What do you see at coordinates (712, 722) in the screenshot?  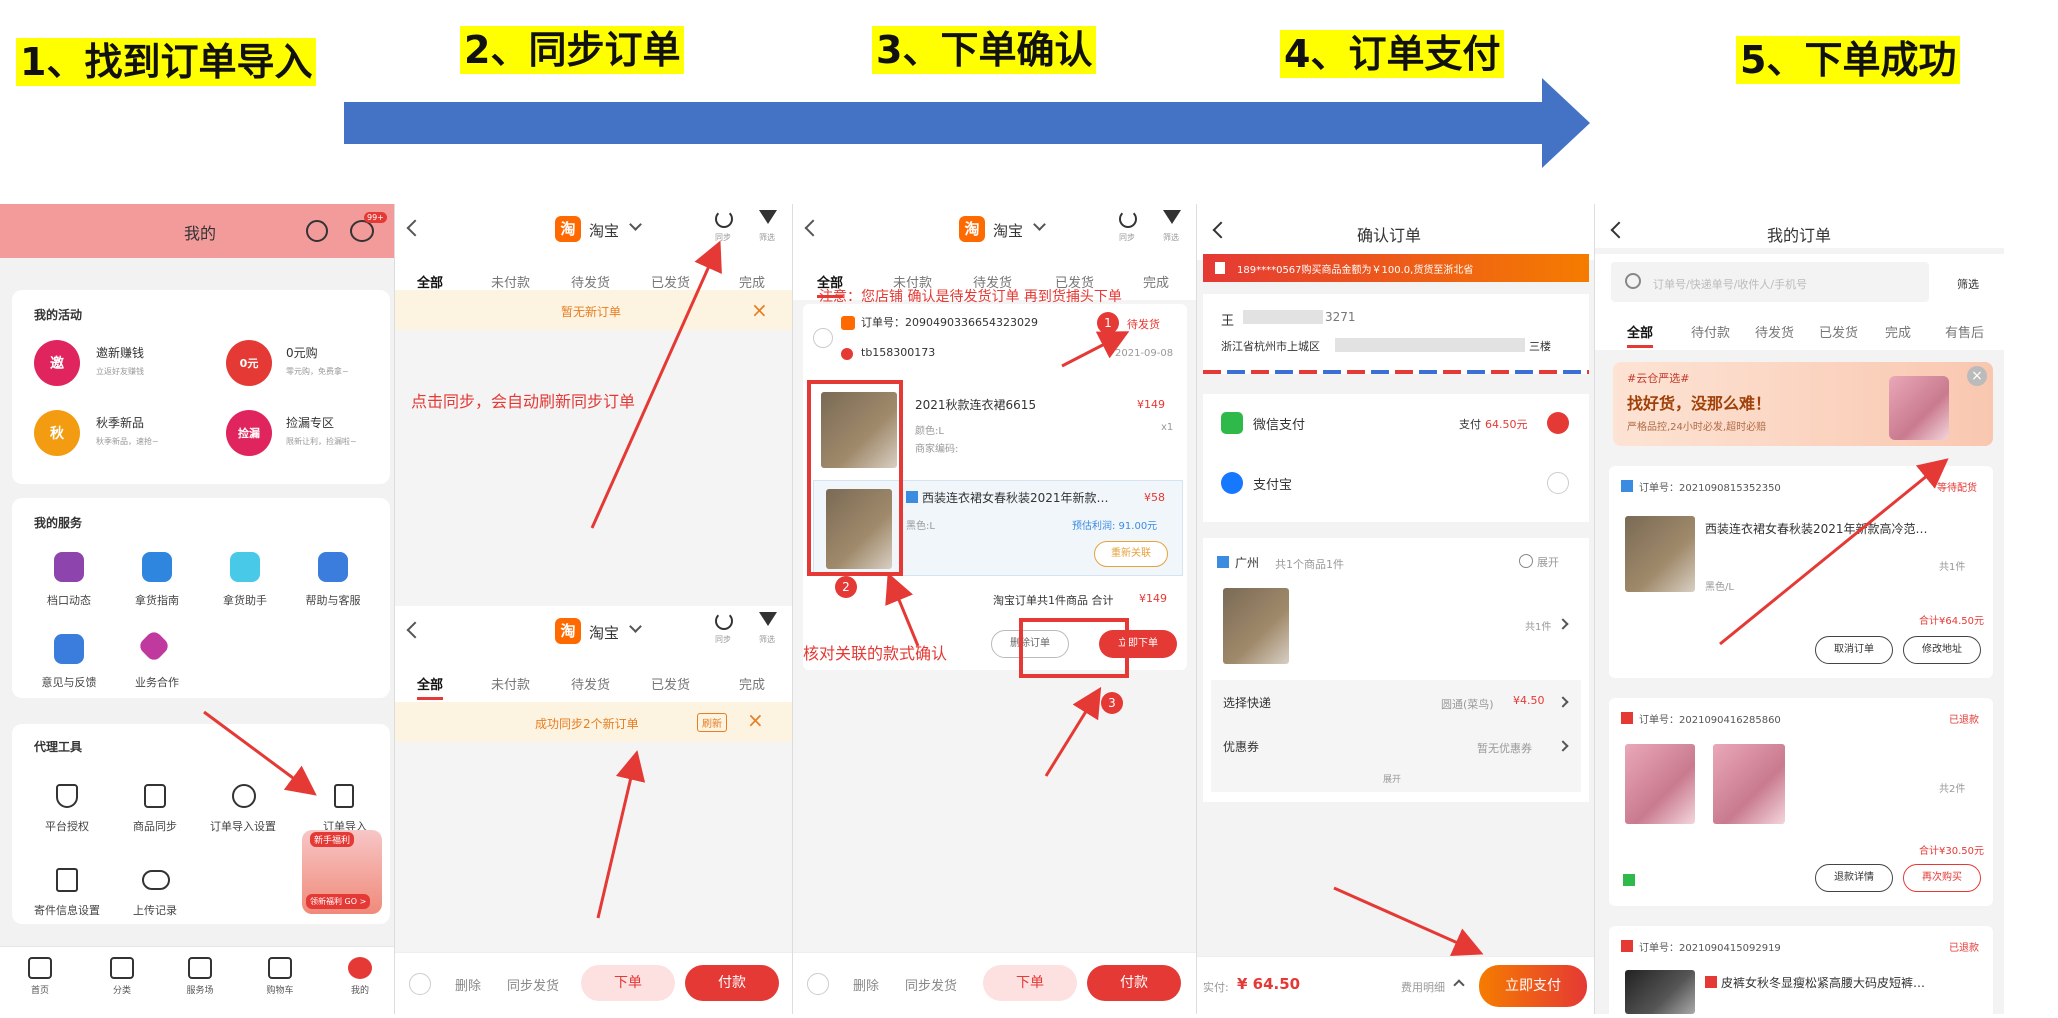 I see `refresh-button: 刷新` at bounding box center [712, 722].